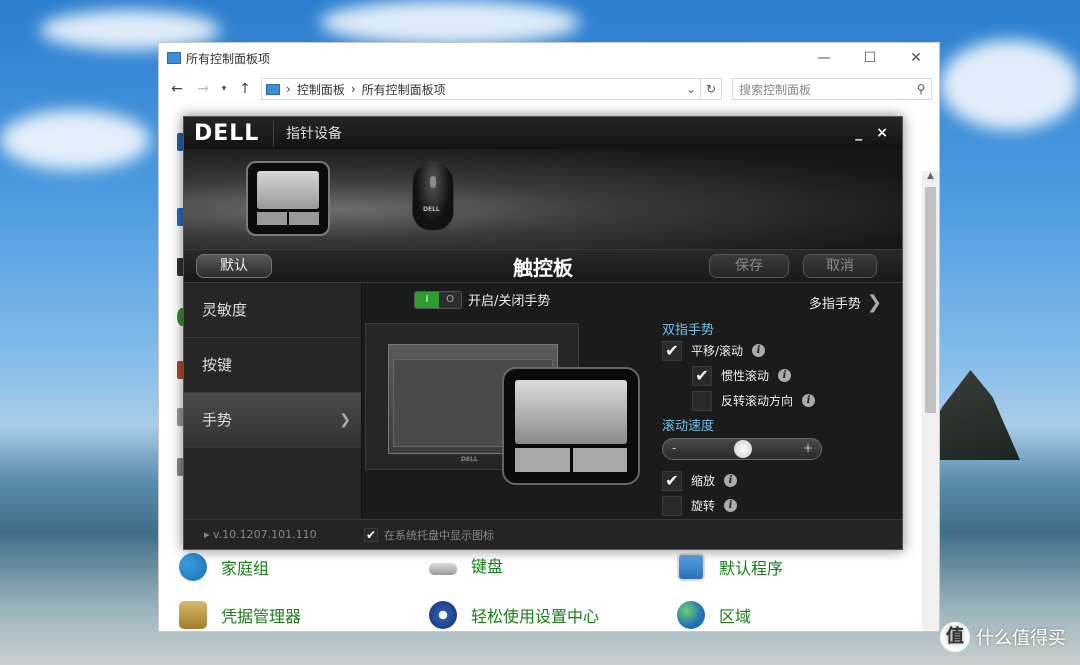  Describe the element at coordinates (824, 58) in the screenshot. I see `minimize-button: —` at that location.